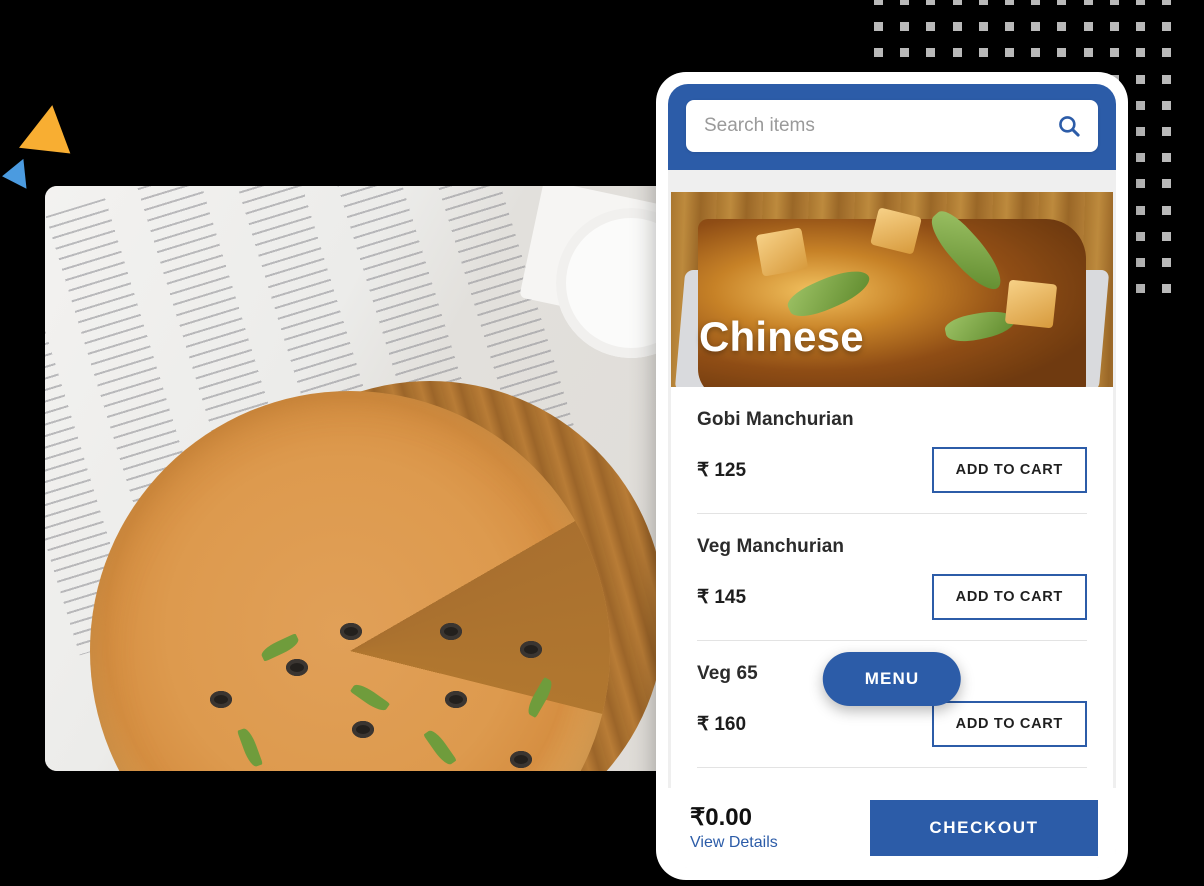 This screenshot has width=1204, height=886. What do you see at coordinates (722, 724) in the screenshot?
I see `menu-item-price: ₹ 160` at bounding box center [722, 724].